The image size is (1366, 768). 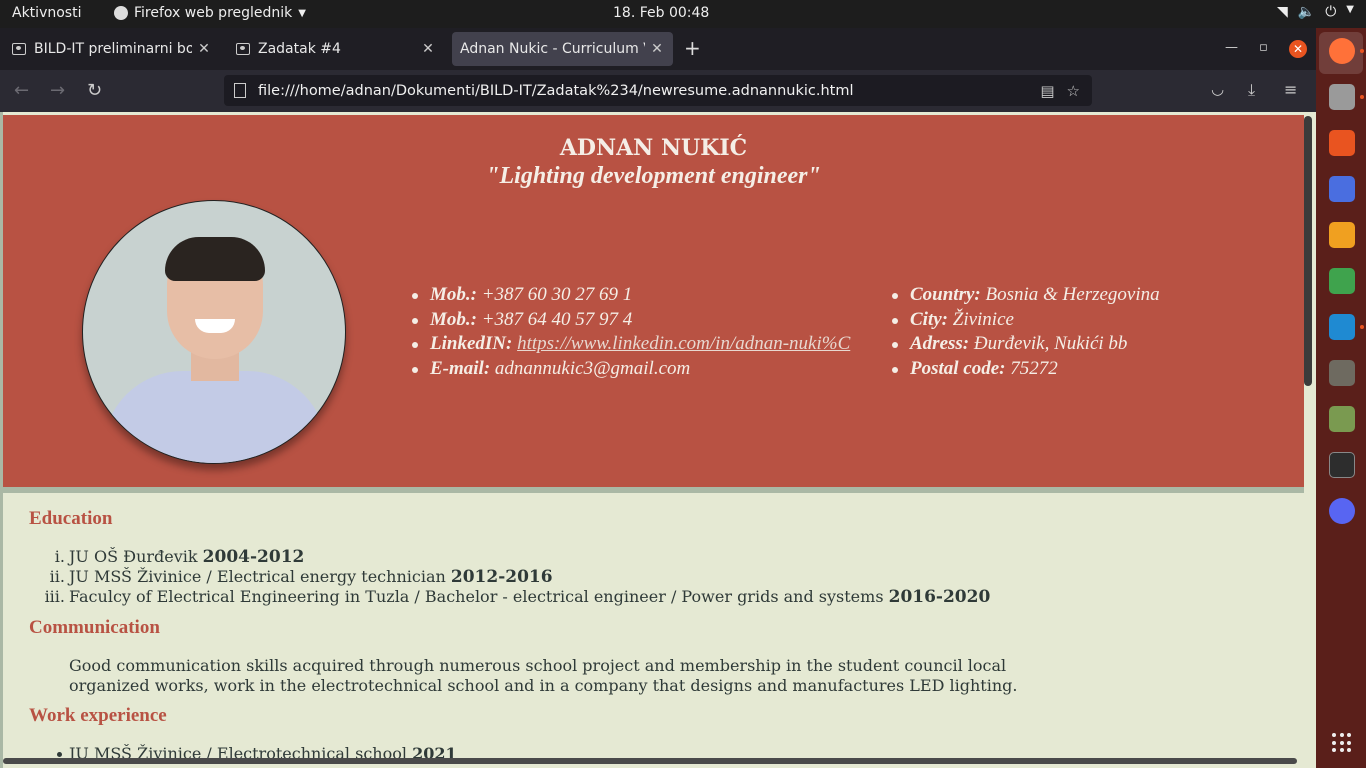 What do you see at coordinates (1047, 91) in the screenshot?
I see `reader-view-icon: ▤` at bounding box center [1047, 91].